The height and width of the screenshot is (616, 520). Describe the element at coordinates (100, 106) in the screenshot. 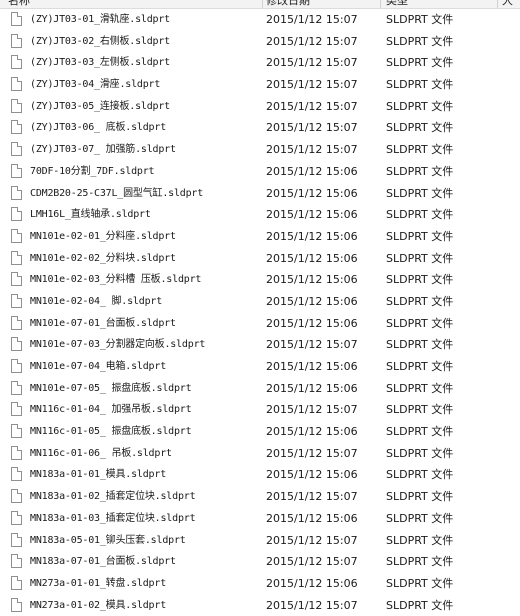

I see `file-name: (ZY)JT03-05_连接板.sldprt` at that location.